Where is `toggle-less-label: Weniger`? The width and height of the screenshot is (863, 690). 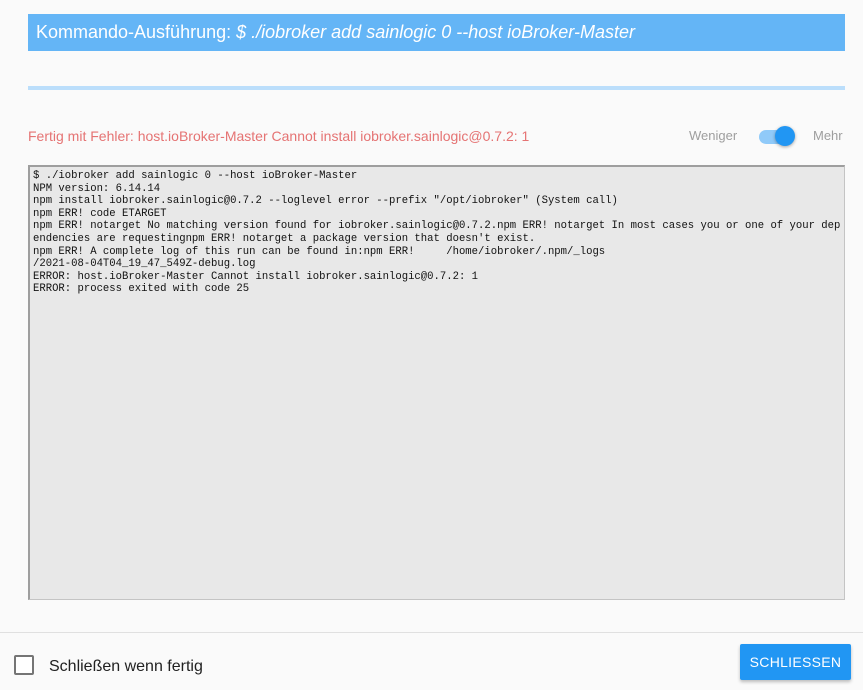 toggle-less-label: Weniger is located at coordinates (713, 135).